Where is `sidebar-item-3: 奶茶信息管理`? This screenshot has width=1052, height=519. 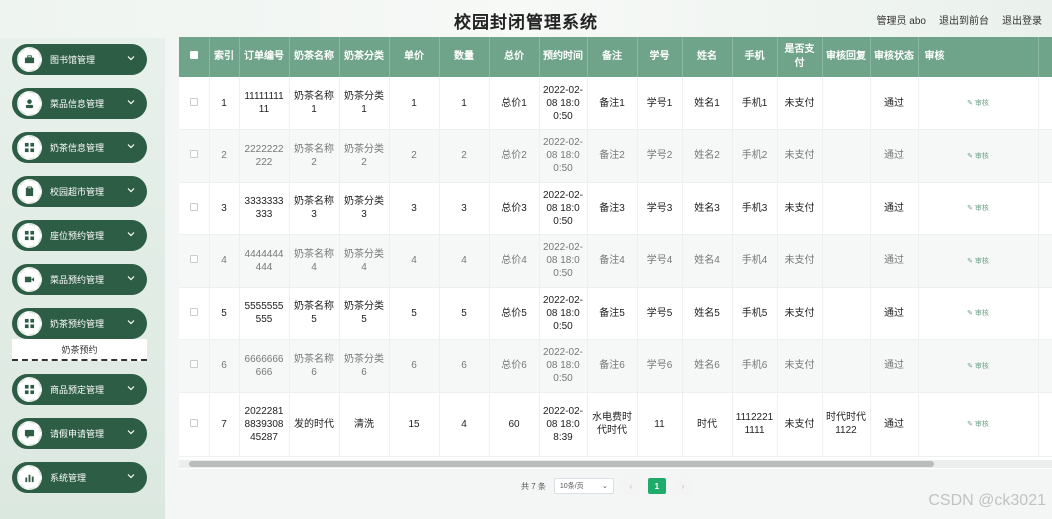 sidebar-item-3: 奶茶信息管理 is located at coordinates (79, 147).